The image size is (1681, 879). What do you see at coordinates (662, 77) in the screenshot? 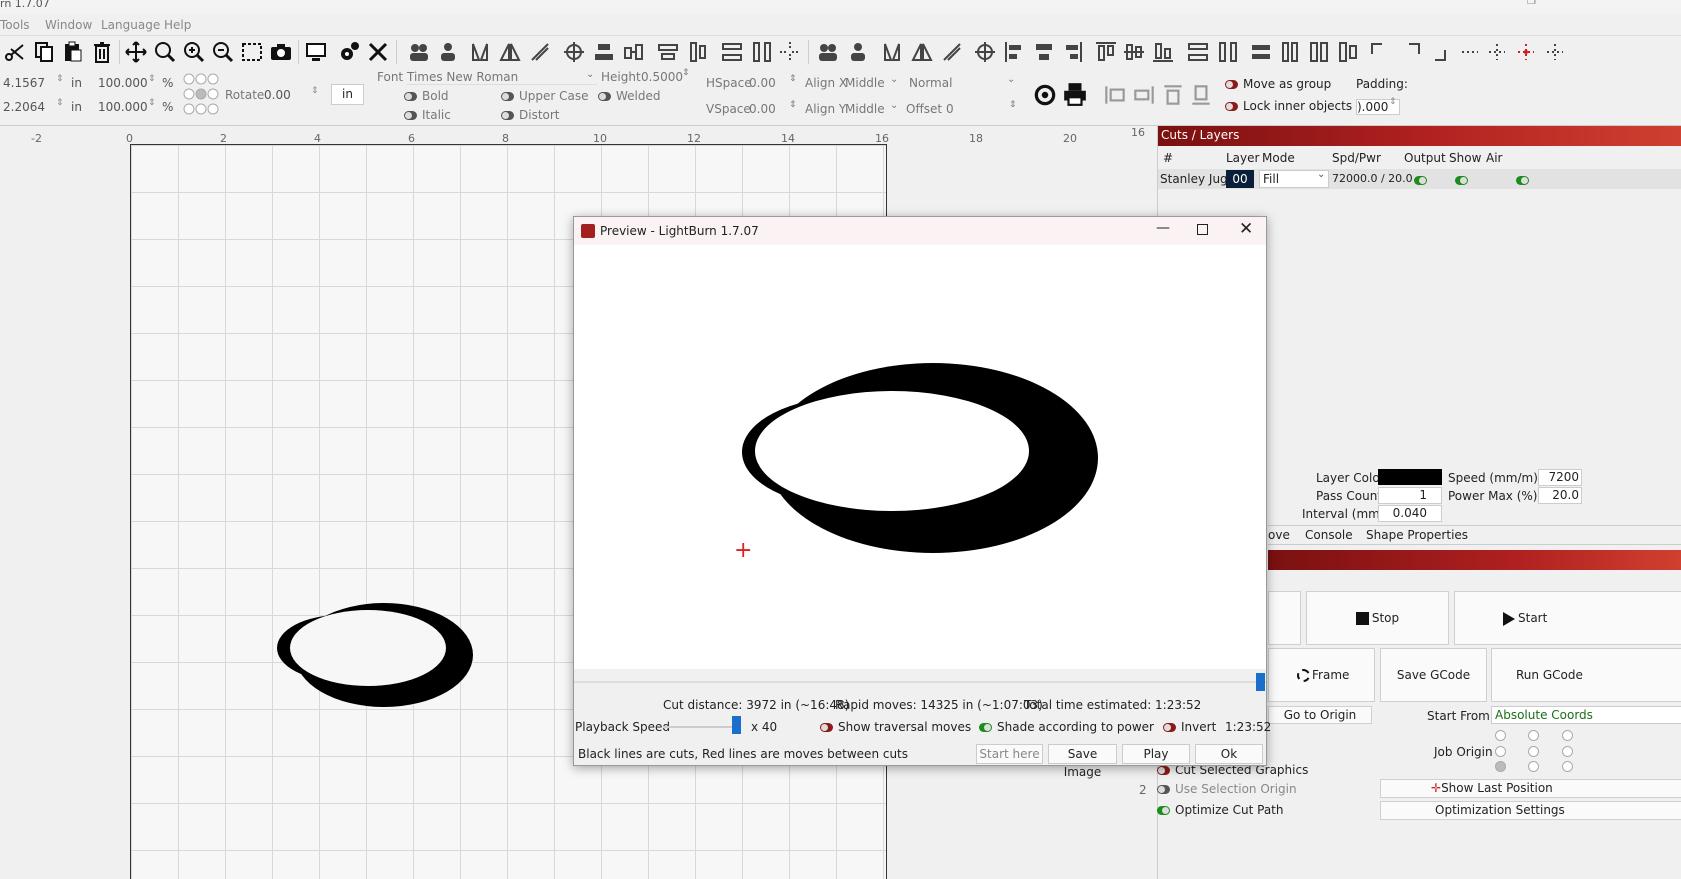
I see `text-height-field: 0.5000` at bounding box center [662, 77].